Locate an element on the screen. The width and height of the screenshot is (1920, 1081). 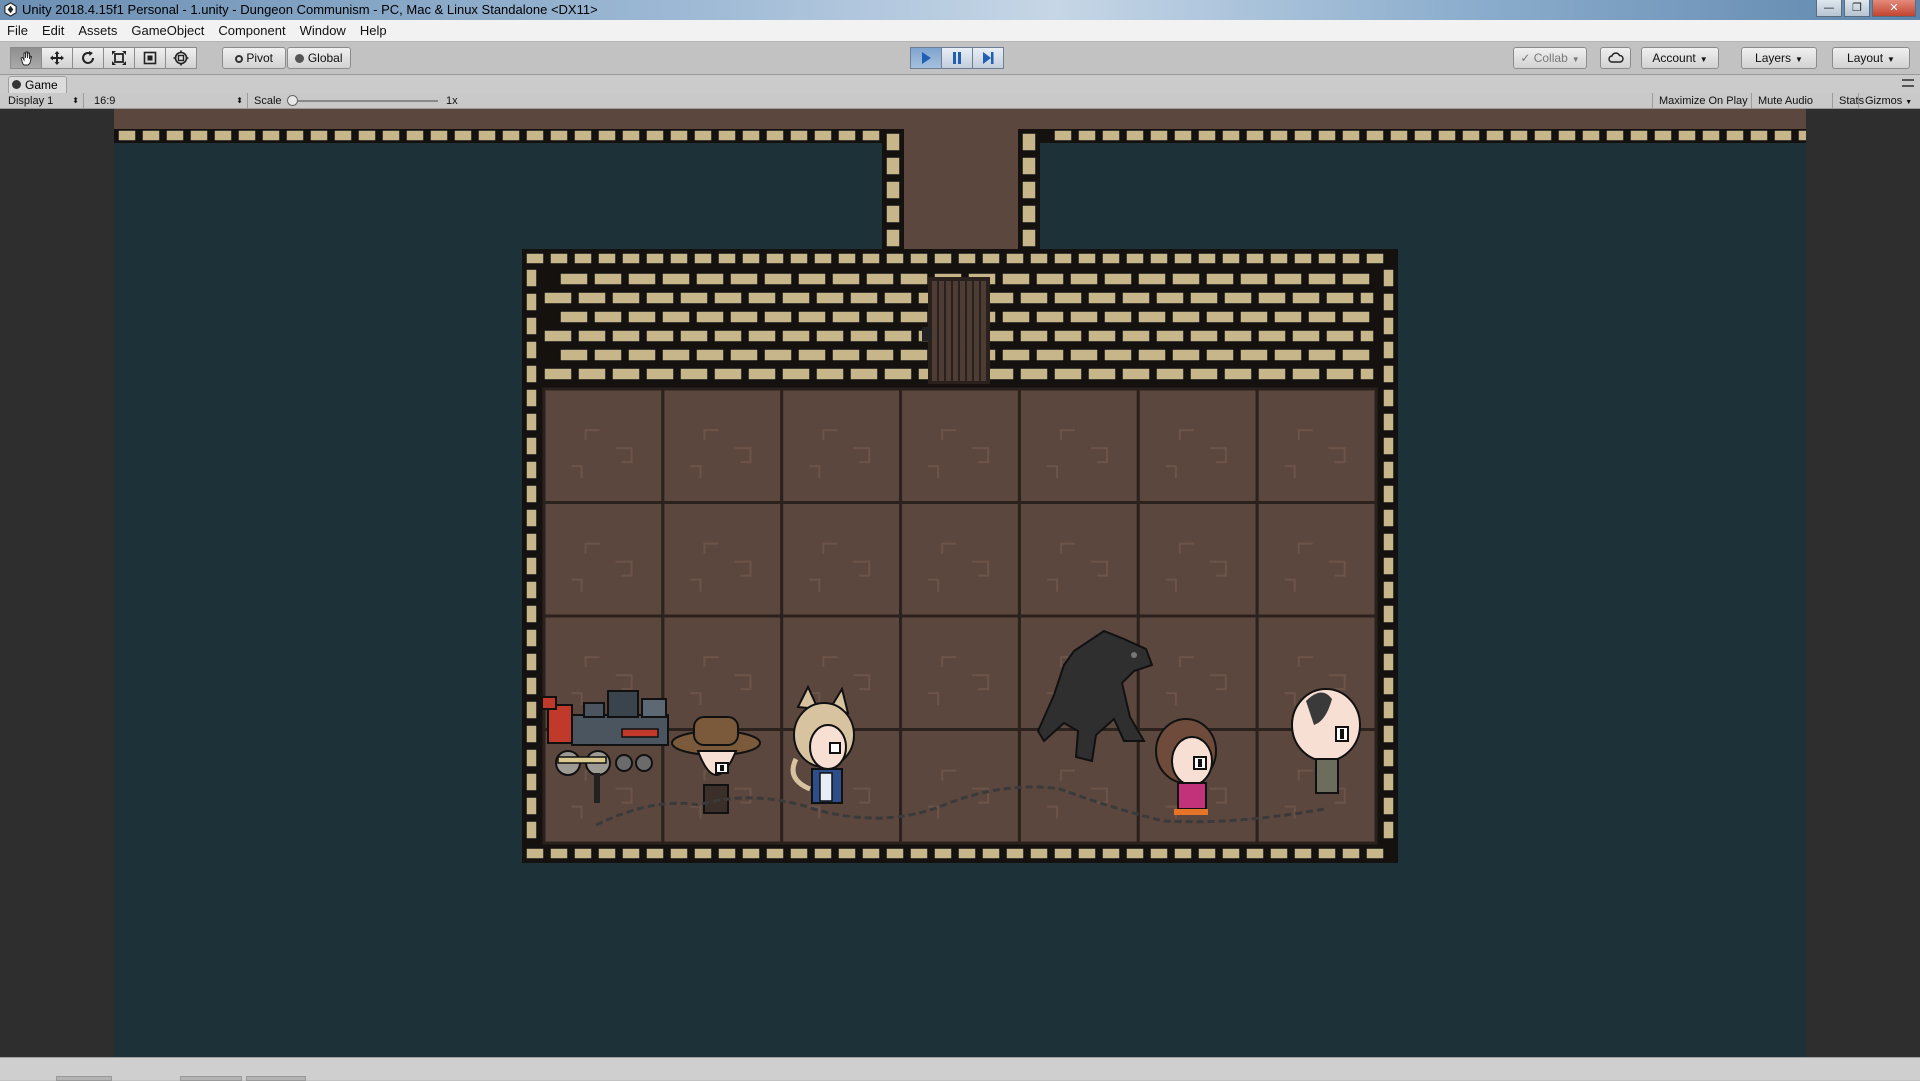
check-icon: ✓ is located at coordinates (1525, 58).